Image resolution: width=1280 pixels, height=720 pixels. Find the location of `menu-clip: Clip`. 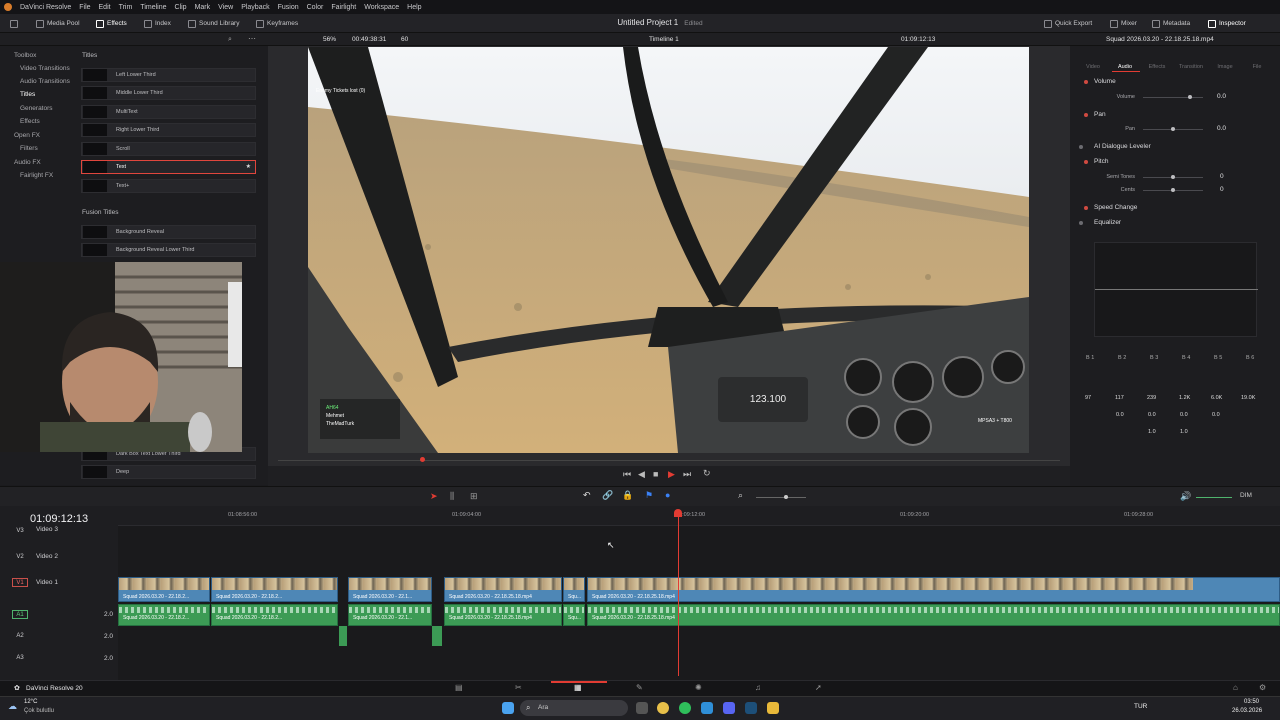

menu-clip: Clip is located at coordinates (181, 7).